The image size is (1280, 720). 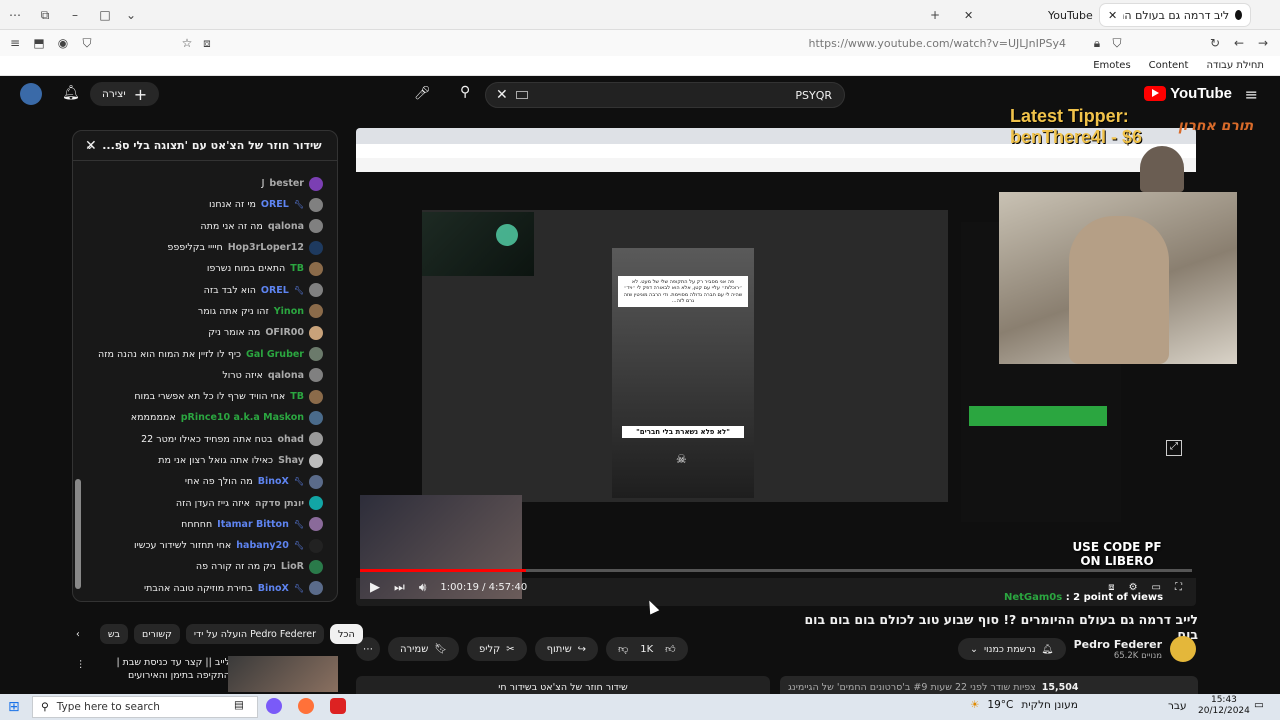 I want to click on taskbar-search-input: ⚲ Type here to search, so click(x=145, y=707).